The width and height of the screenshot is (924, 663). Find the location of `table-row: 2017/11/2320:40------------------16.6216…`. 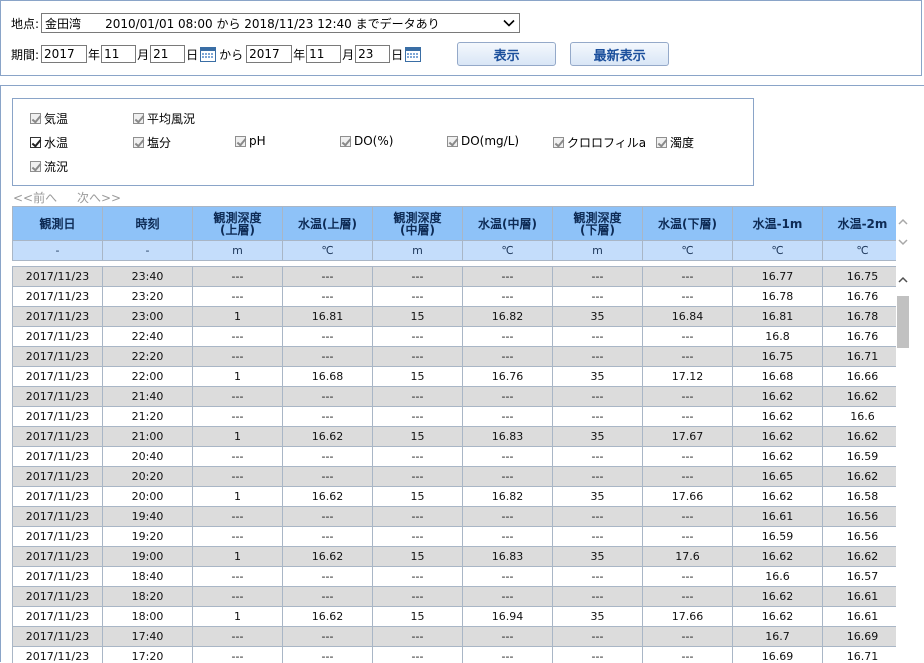

table-row: 2017/11/2320:40------------------16.6216… is located at coordinates (455, 457).